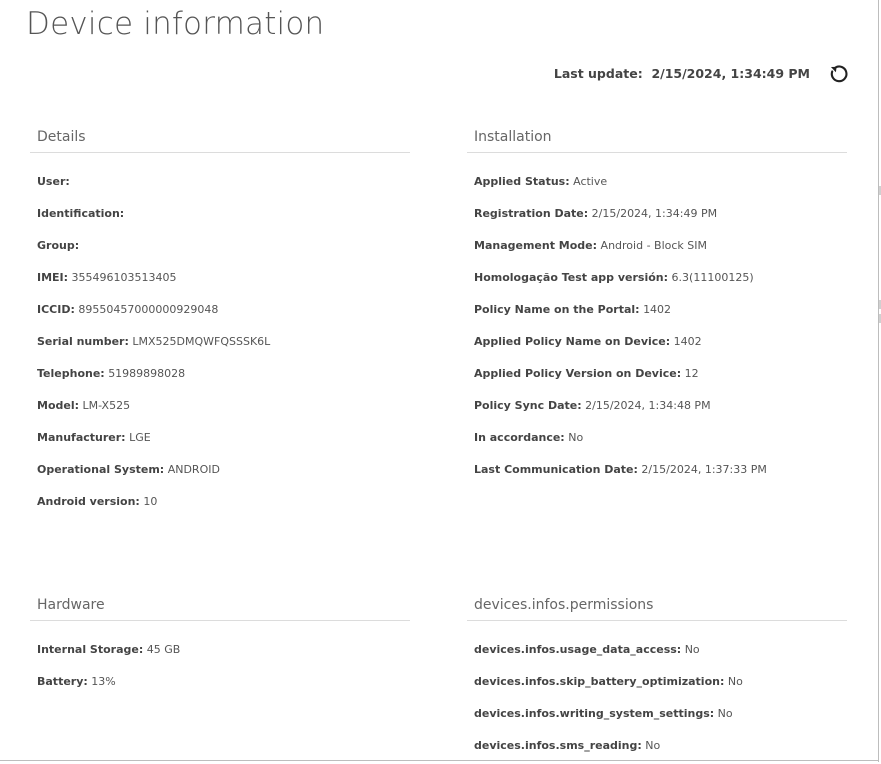 Image resolution: width=881 pixels, height=764 pixels. Describe the element at coordinates (124, 277) in the screenshot. I see `info-value: 355496103513405` at that location.